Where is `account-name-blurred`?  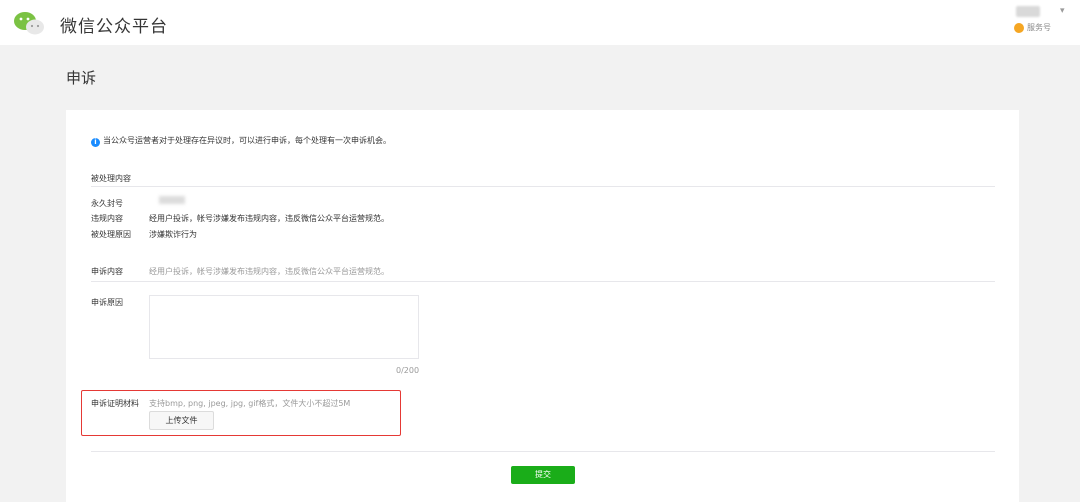 account-name-blurred is located at coordinates (1028, 11).